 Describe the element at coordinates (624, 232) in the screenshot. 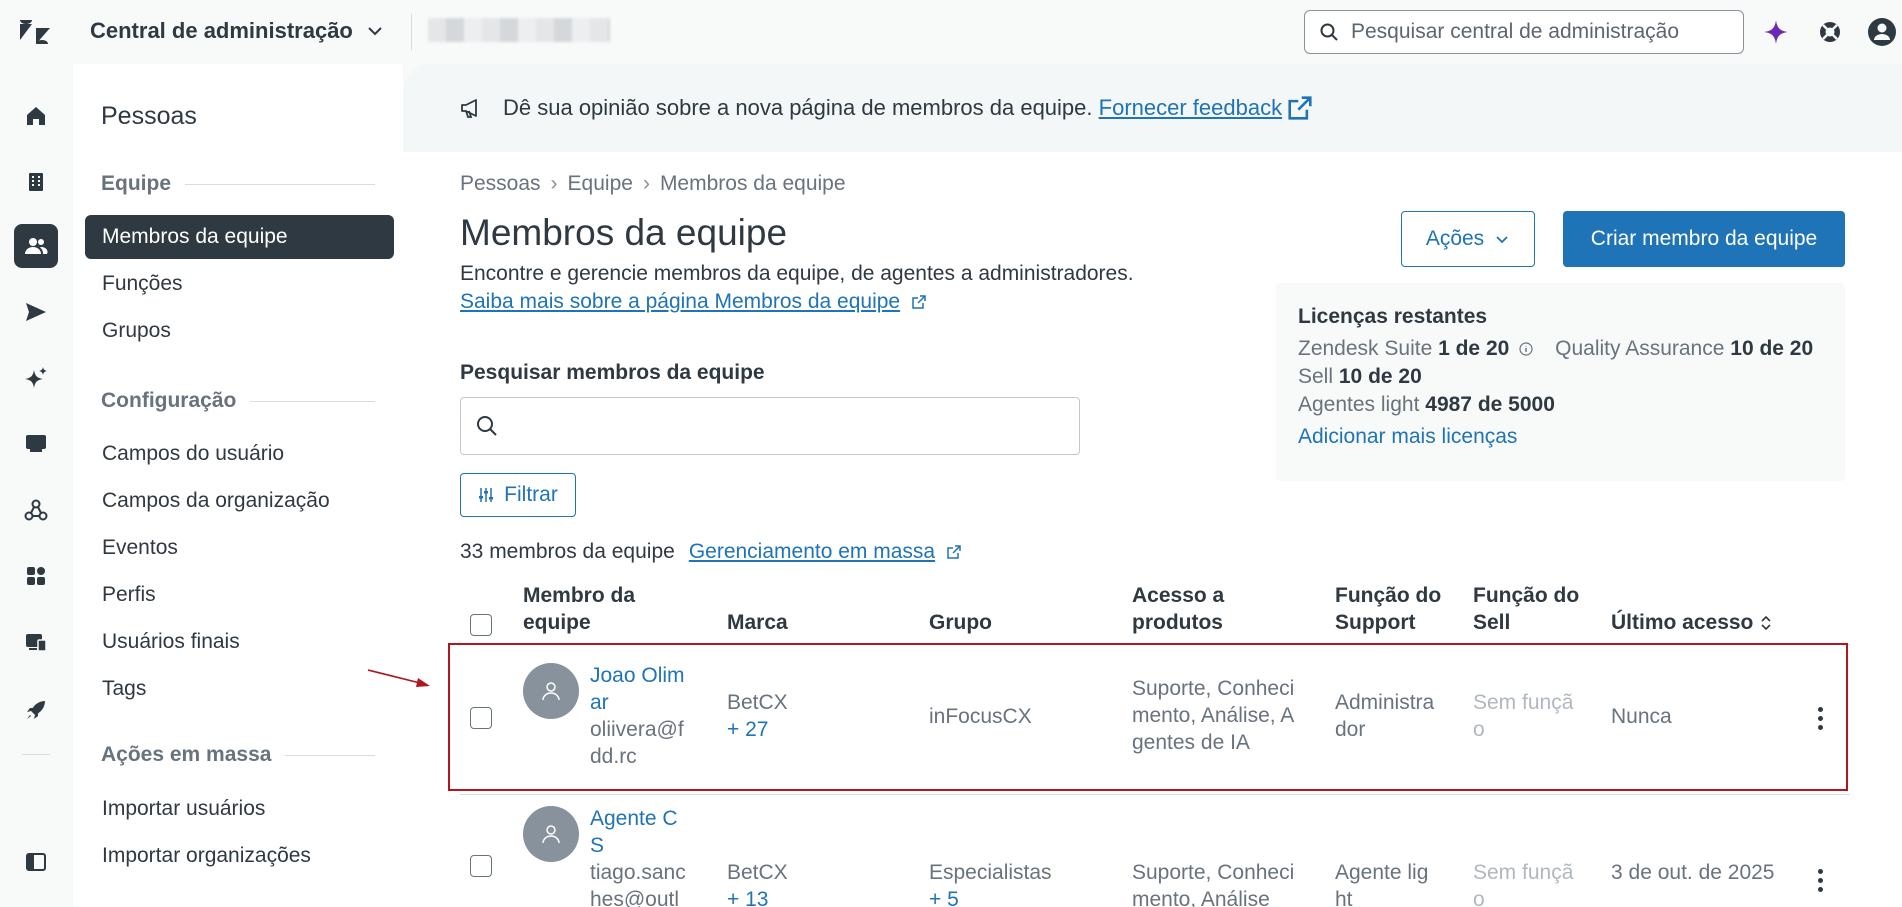

I see `page-title: Membros da equipe` at that location.